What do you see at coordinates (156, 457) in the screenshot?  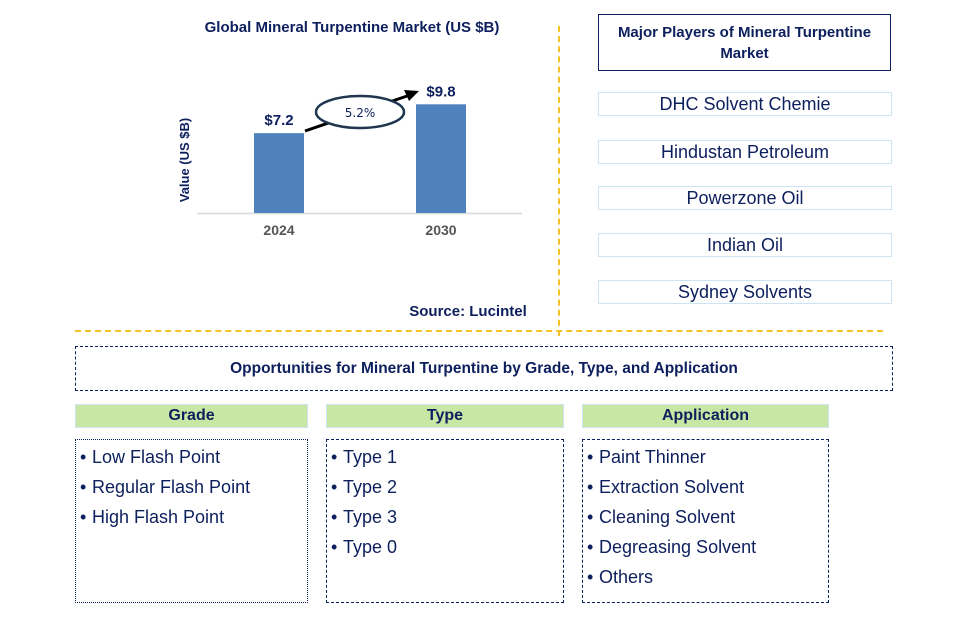 I see `list-item-label: Low Flash Point` at bounding box center [156, 457].